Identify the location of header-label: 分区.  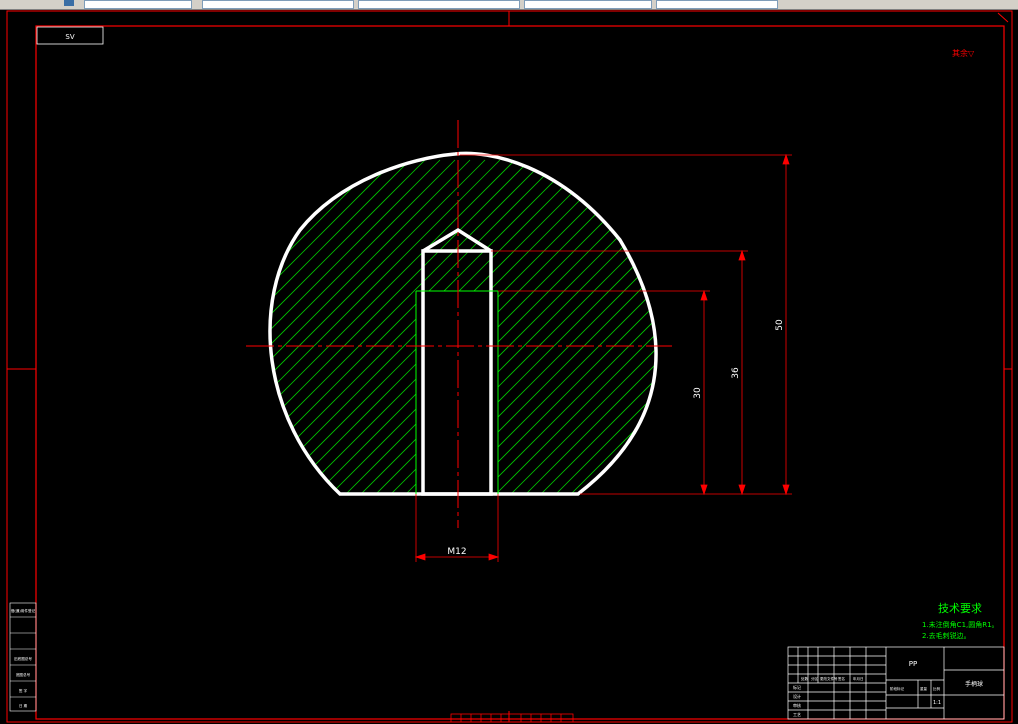
(815, 678).